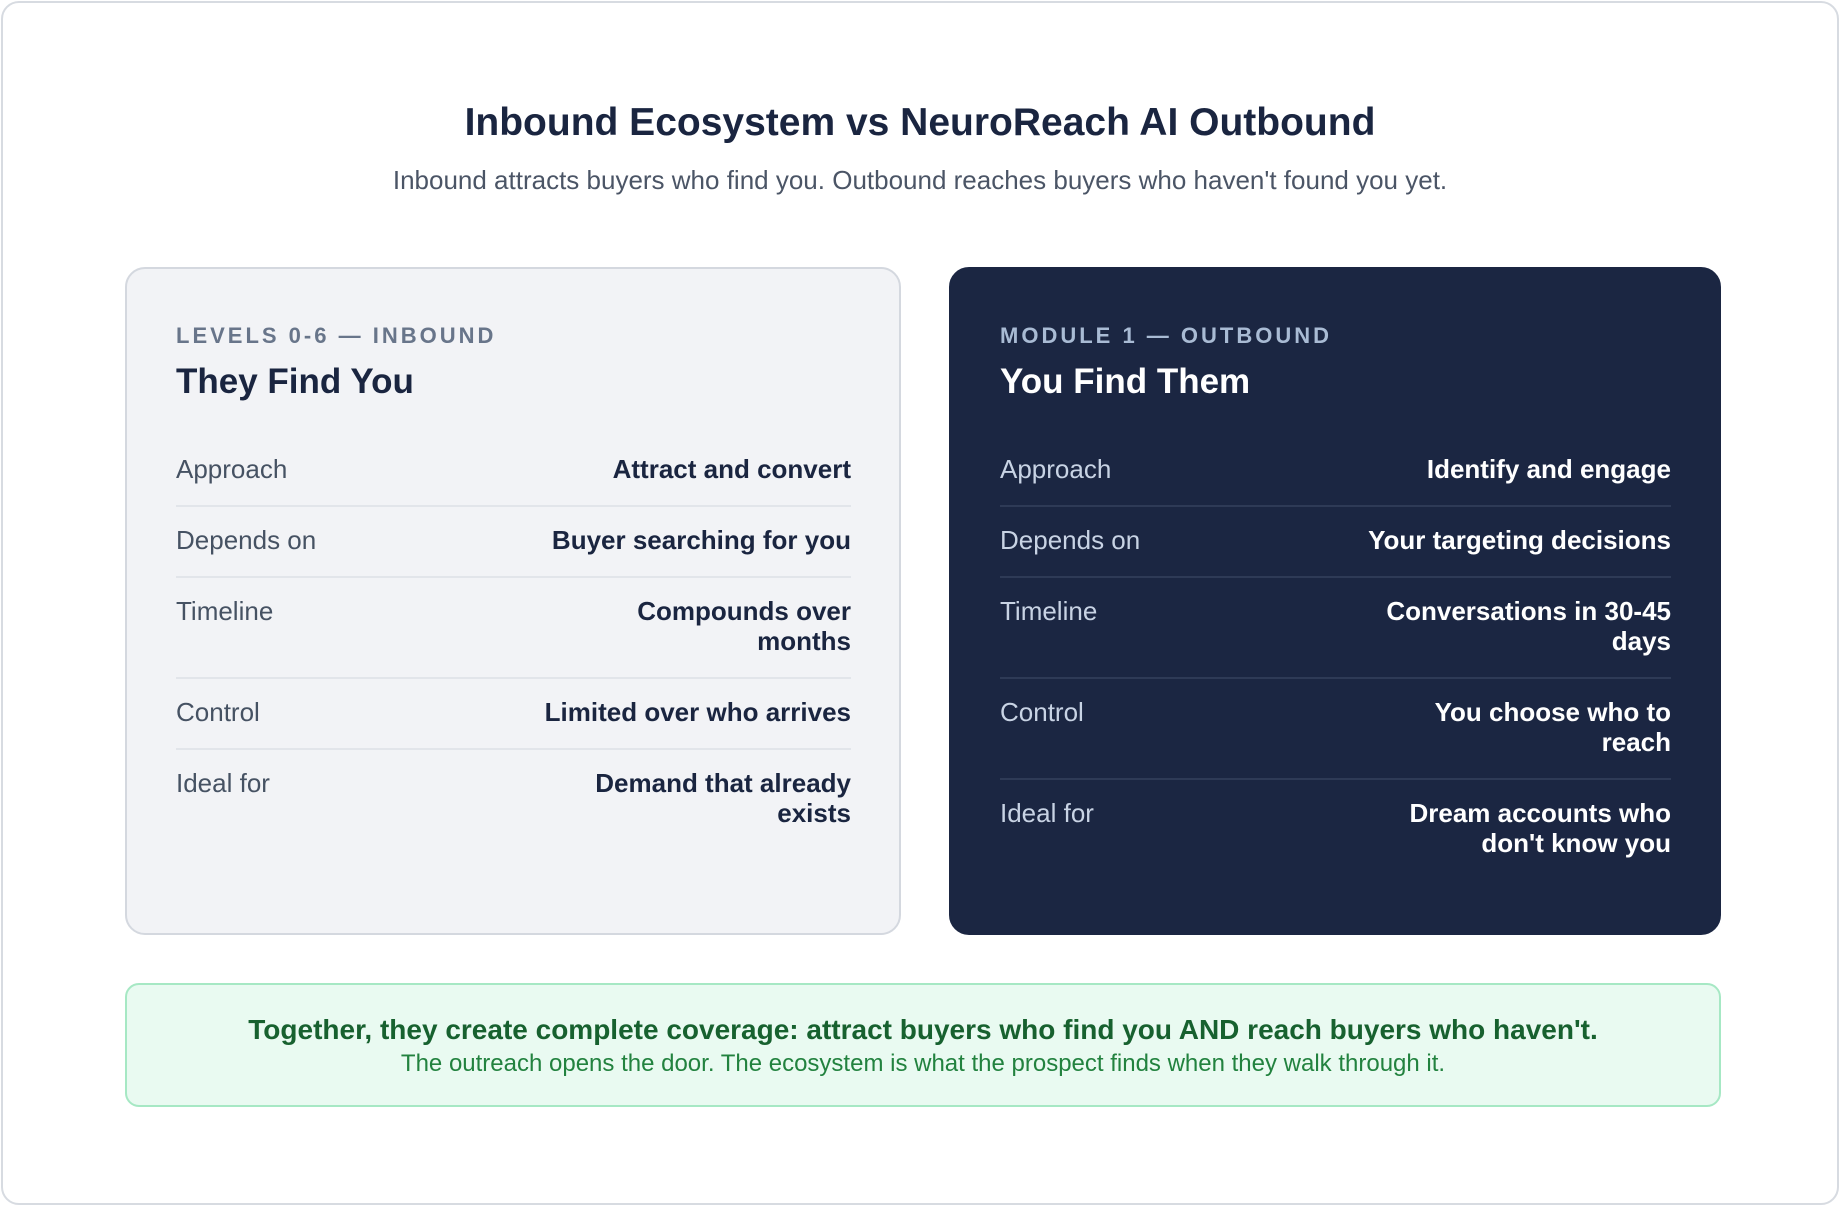 Image resolution: width=1840 pixels, height=1206 pixels. Describe the element at coordinates (1335, 727) in the screenshot. I see `outbound-row-control: Control You choose who to reach` at that location.